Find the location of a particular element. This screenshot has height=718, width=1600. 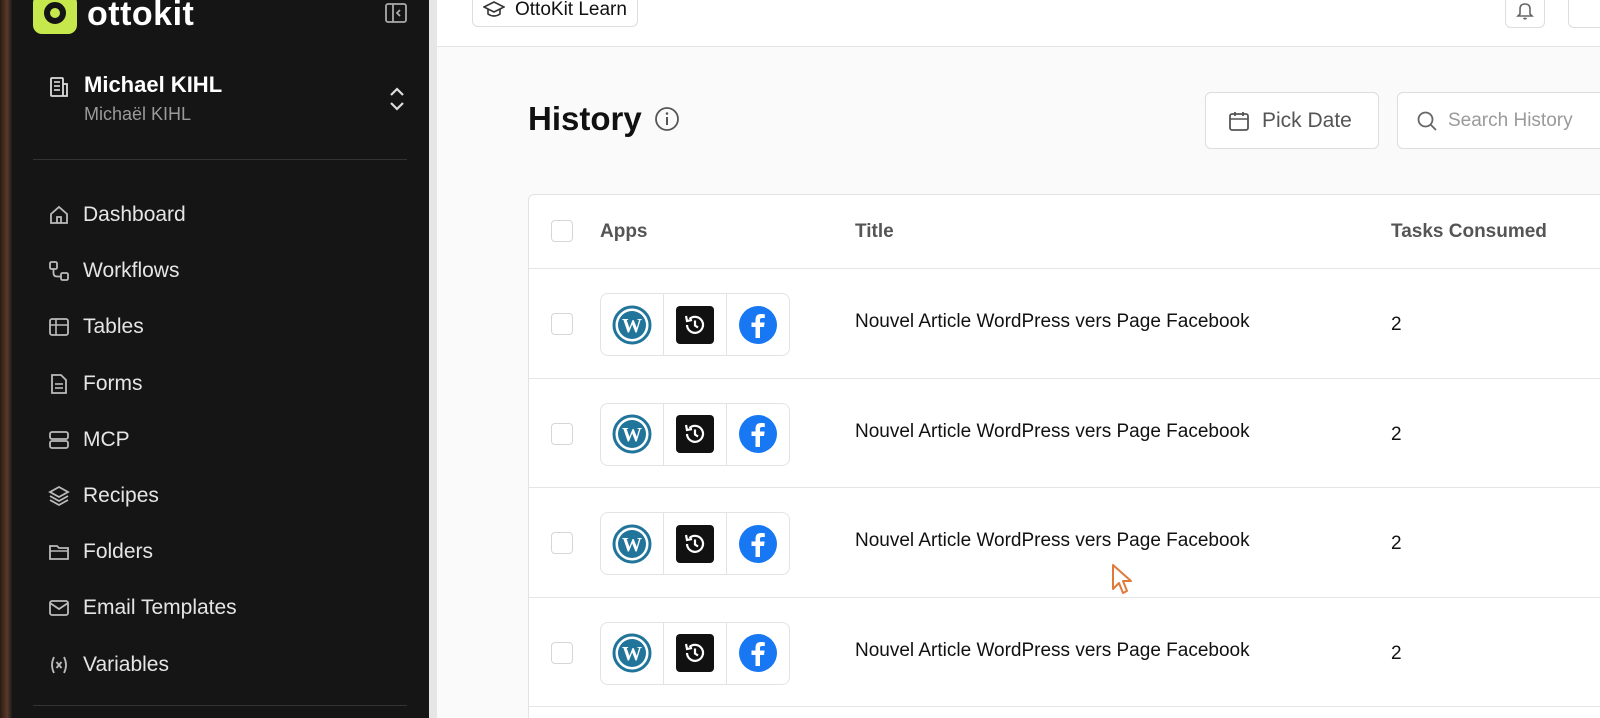

search-box is located at coordinates (1498, 120).